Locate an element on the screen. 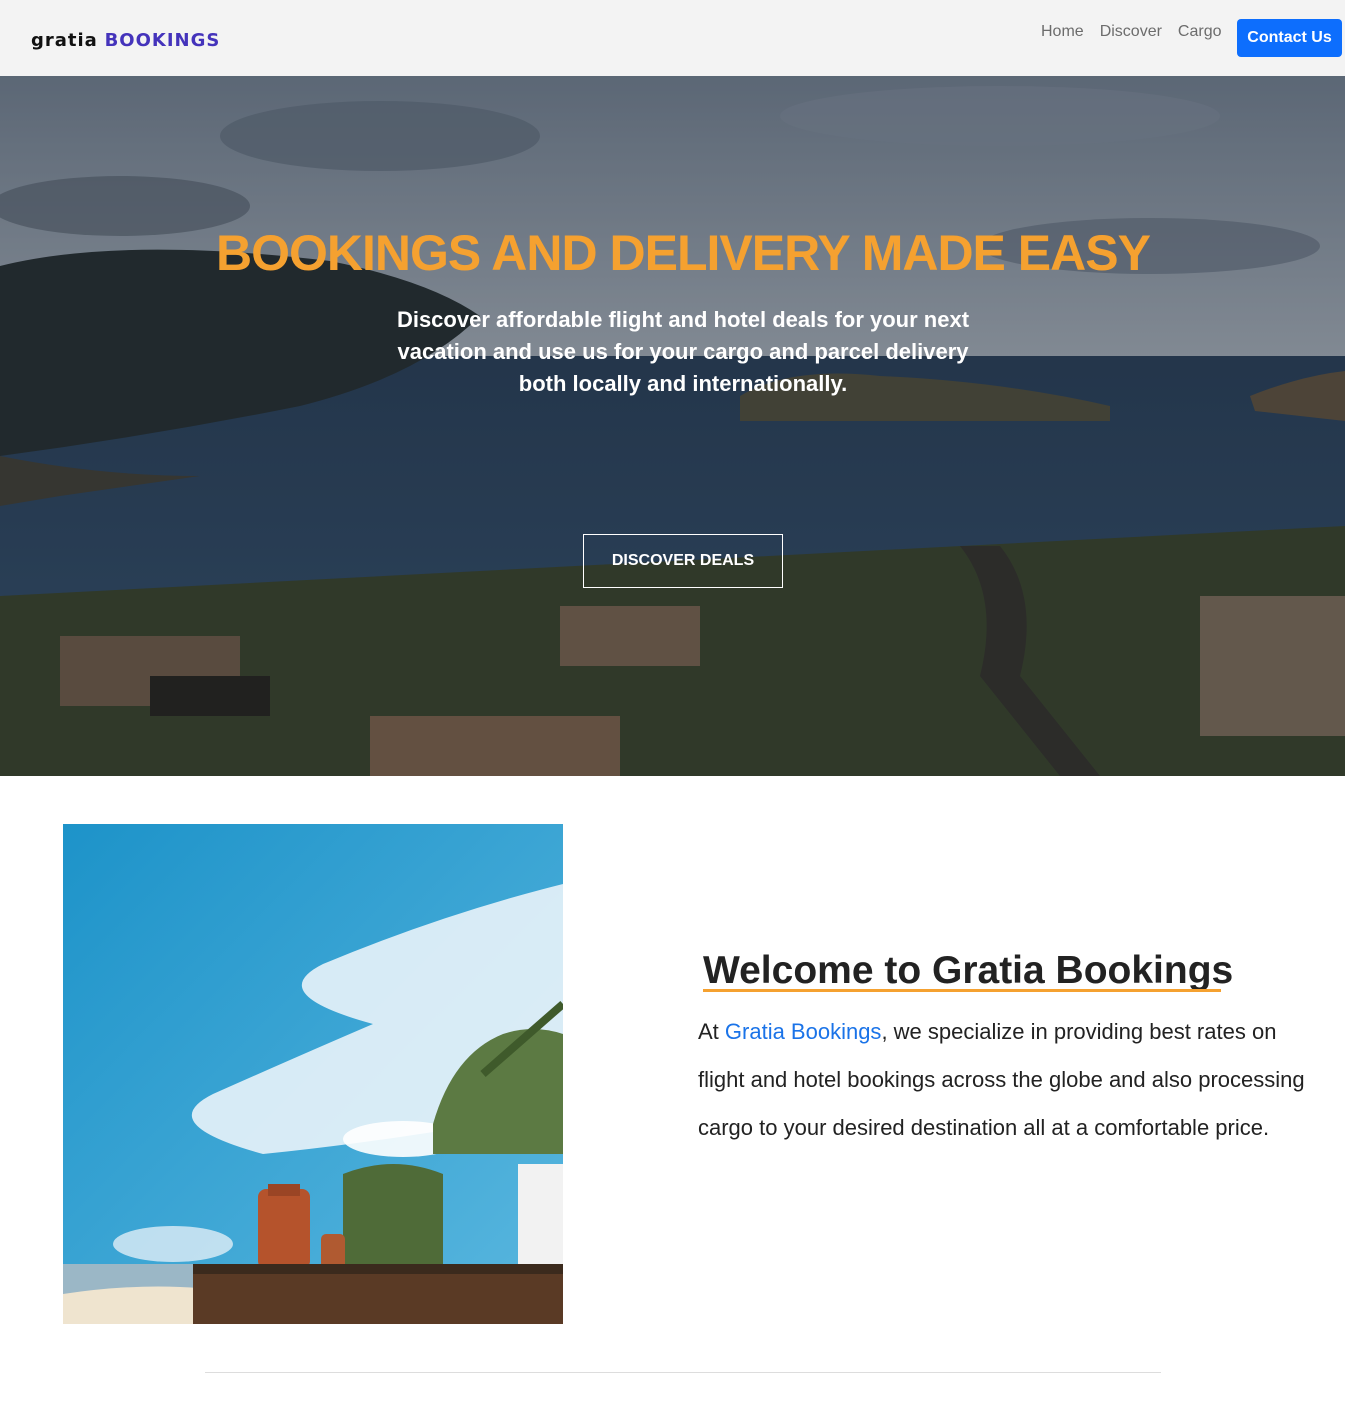  brand-first: gratia is located at coordinates (64, 40).